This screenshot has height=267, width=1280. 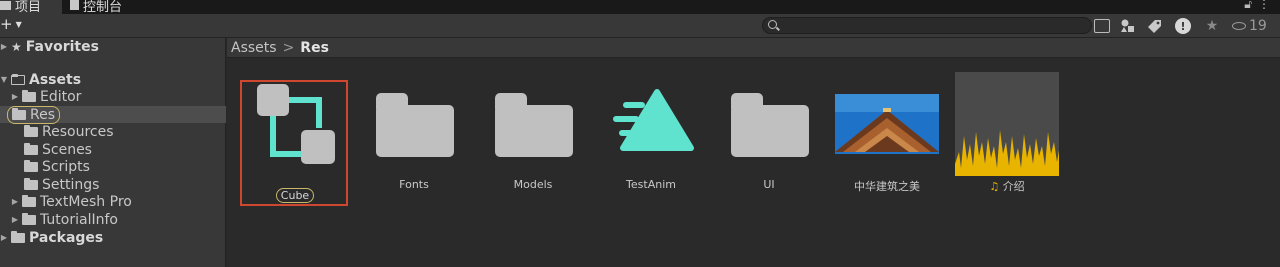 I want to click on star-icon: ★, so click(x=16, y=46).